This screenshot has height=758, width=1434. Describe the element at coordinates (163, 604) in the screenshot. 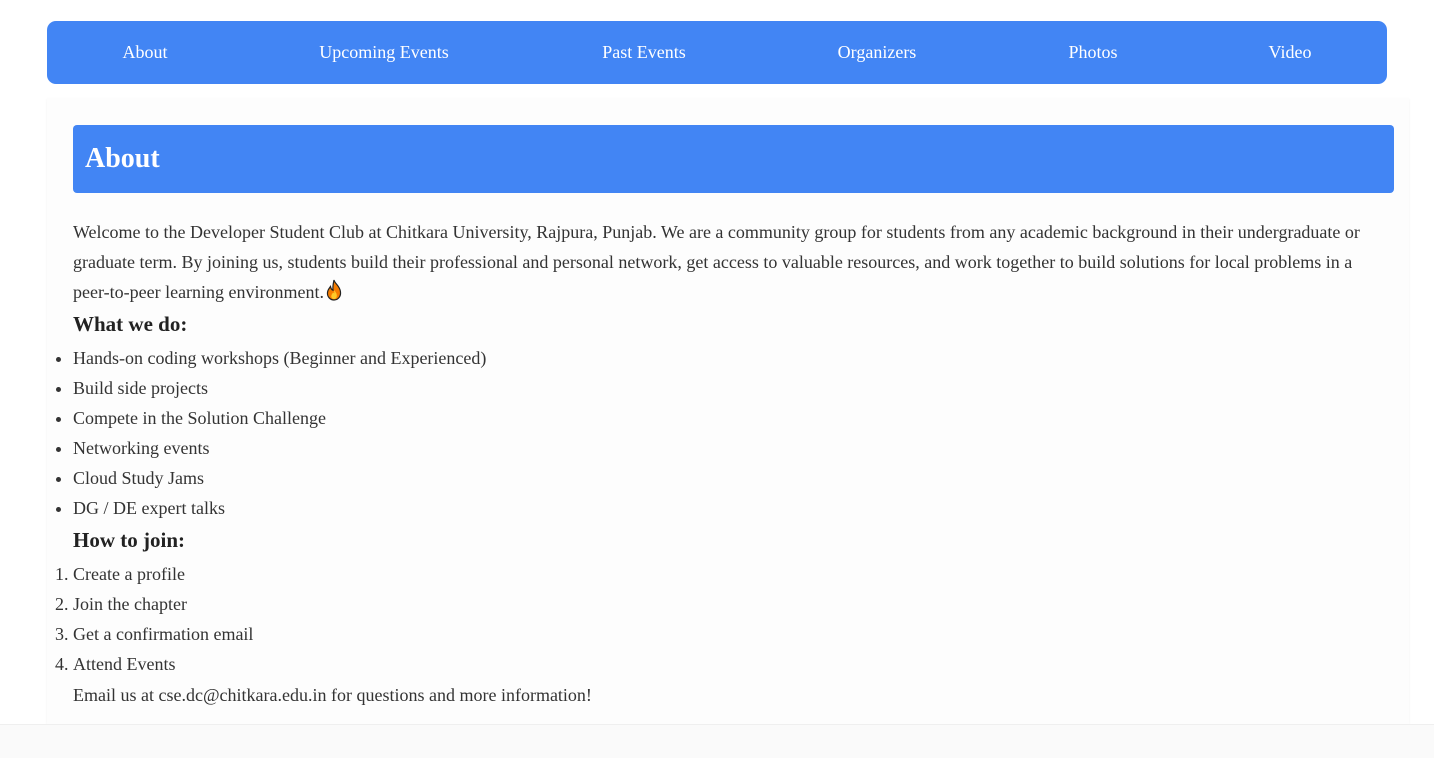

I see `list-item: Join the chapter` at that location.